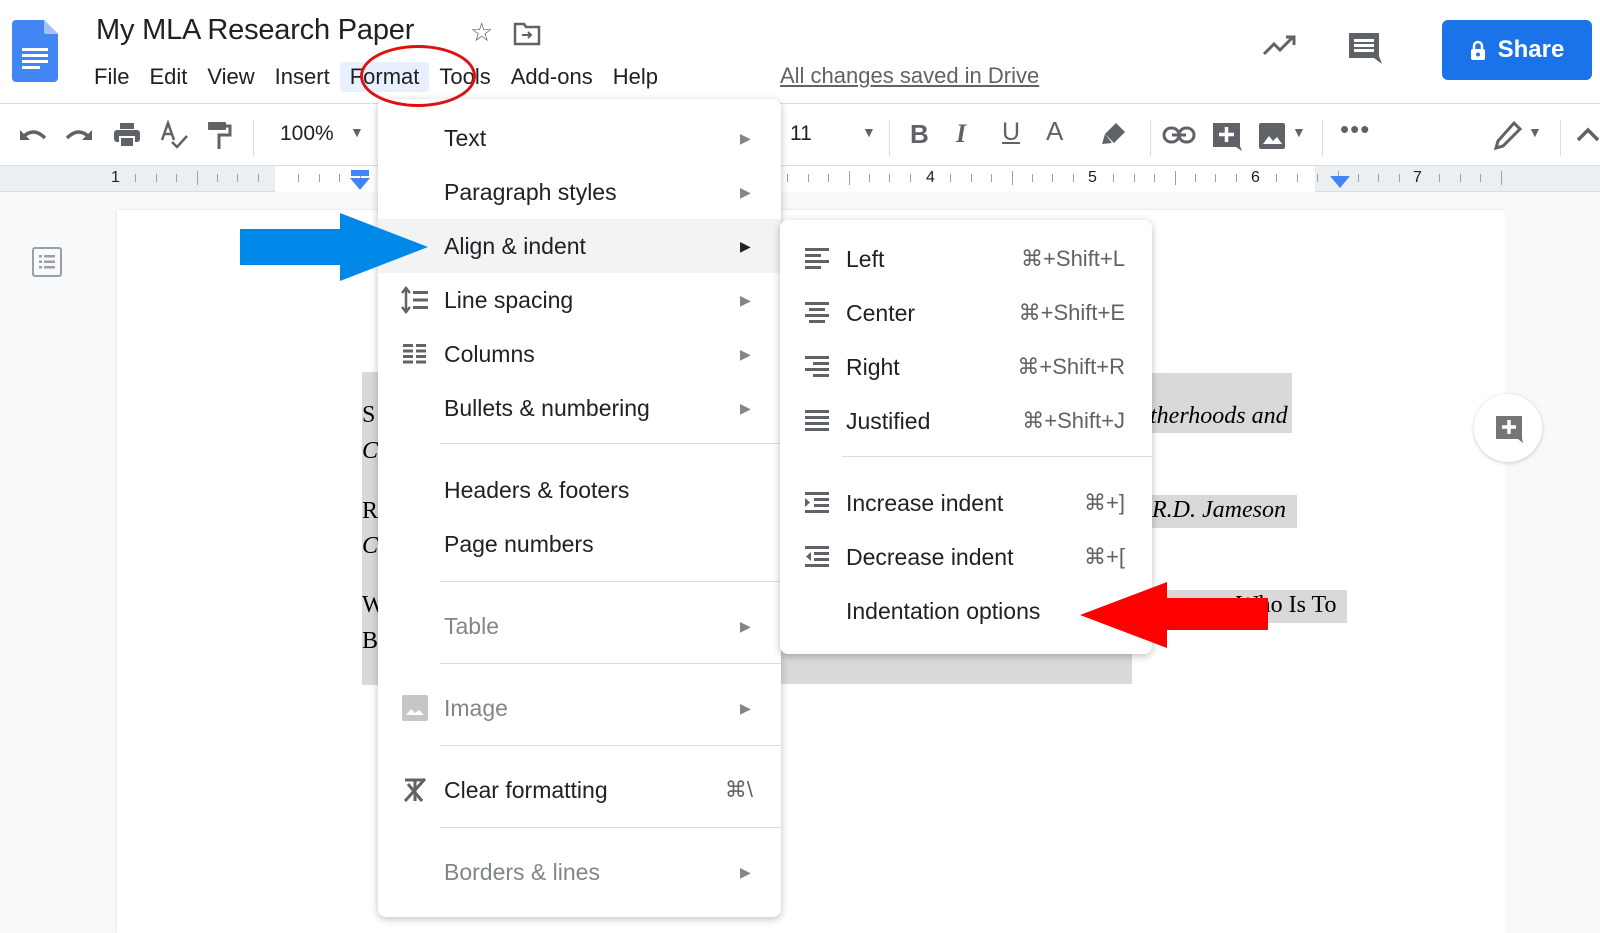 The height and width of the screenshot is (933, 1600). What do you see at coordinates (1588, 134) in the screenshot?
I see `collapse-chevron-up-icon` at bounding box center [1588, 134].